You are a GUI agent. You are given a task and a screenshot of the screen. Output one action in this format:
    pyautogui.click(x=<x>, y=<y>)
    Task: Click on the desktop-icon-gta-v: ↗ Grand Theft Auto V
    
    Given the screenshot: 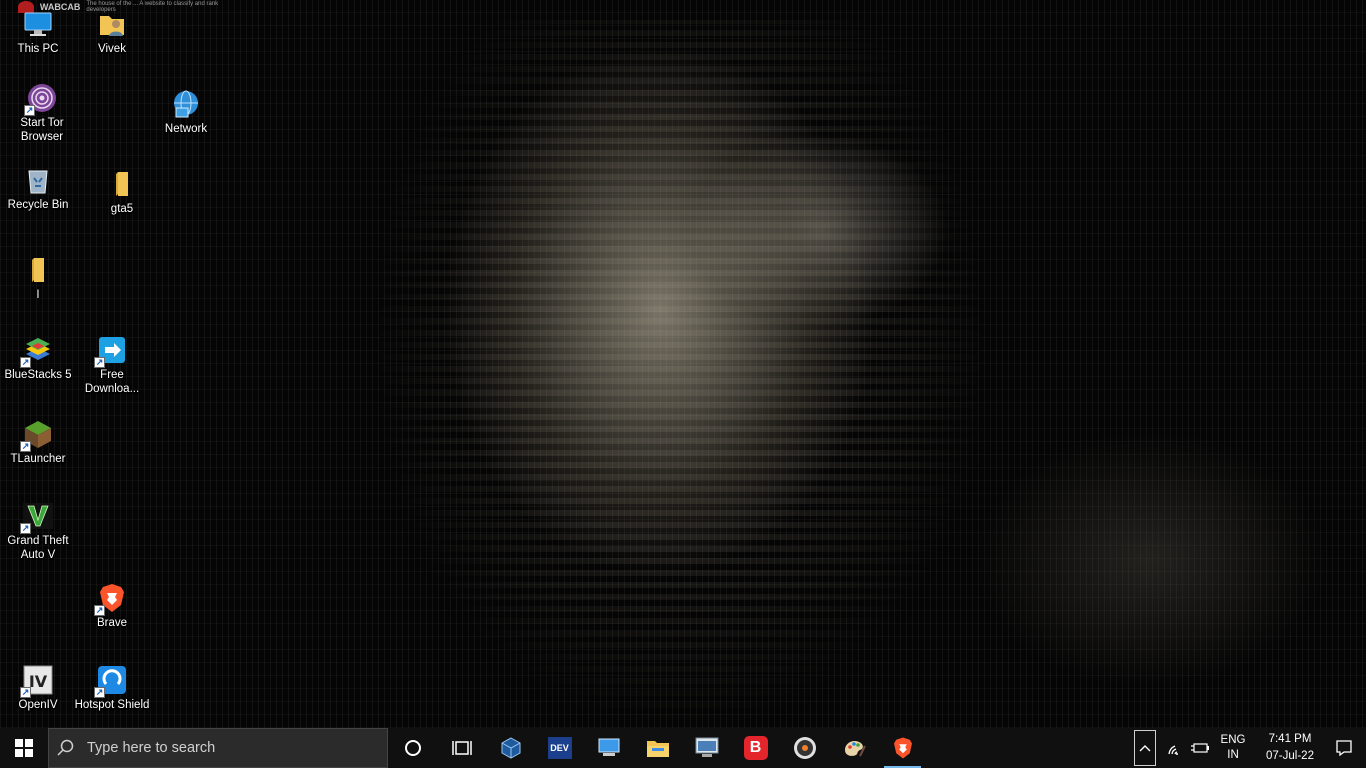 What is the action you would take?
    pyautogui.click(x=38, y=531)
    